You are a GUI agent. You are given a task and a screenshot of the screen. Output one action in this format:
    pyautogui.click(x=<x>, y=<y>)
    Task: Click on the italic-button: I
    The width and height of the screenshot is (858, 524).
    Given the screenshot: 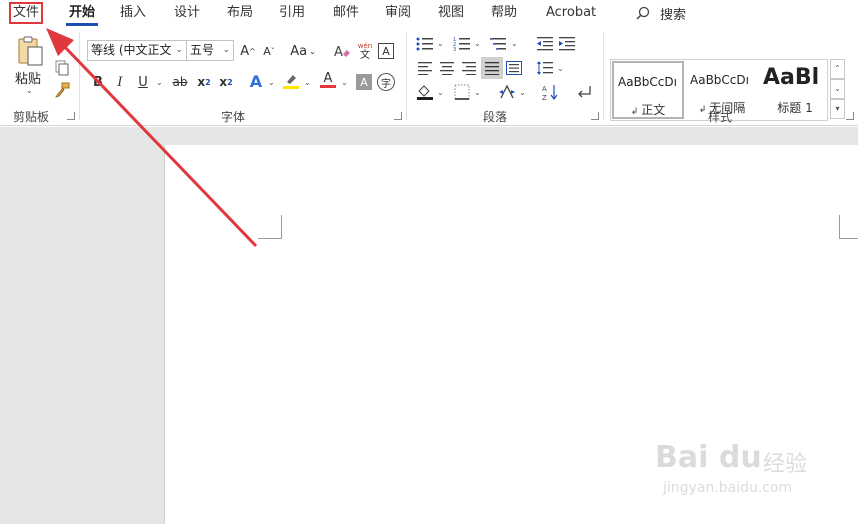 What is the action you would take?
    pyautogui.click(x=120, y=82)
    